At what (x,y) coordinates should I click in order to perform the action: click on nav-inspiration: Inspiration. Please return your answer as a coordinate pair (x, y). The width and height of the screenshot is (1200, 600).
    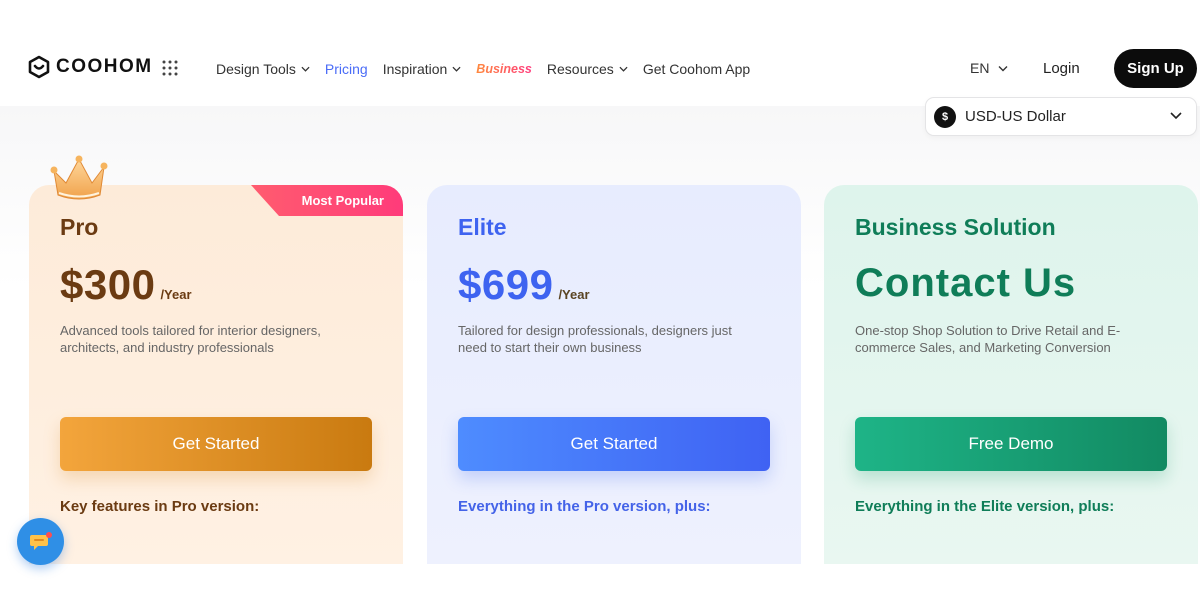
    Looking at the image, I should click on (422, 69).